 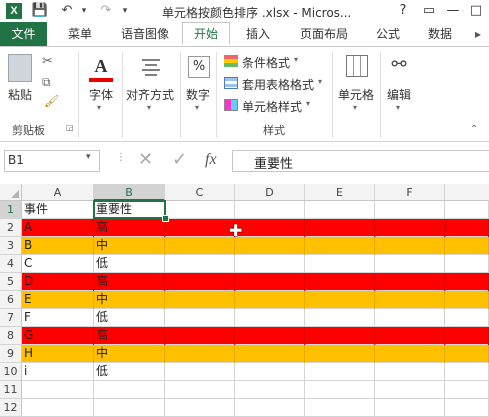 I want to click on tab-voice-image: 语音图像, so click(x=145, y=34).